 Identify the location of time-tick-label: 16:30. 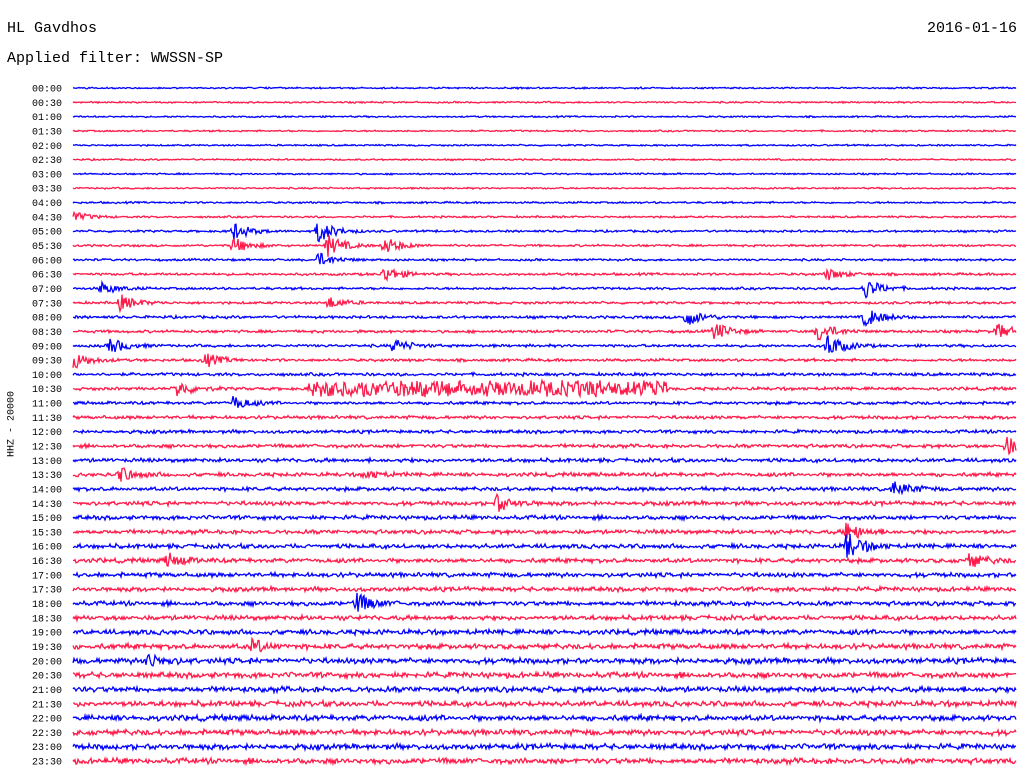
(47, 562).